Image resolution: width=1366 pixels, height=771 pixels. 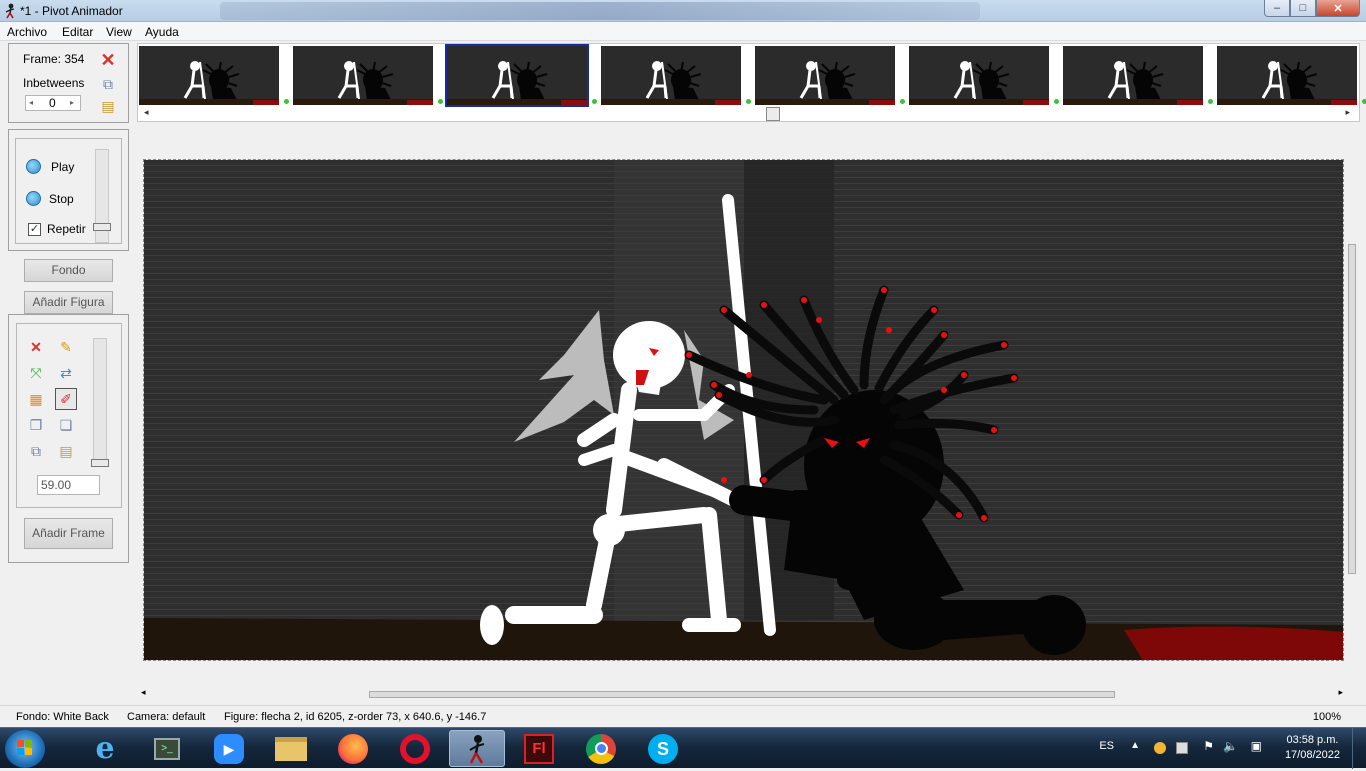 I want to click on canvas-scroll-left-icon: ◂, so click(x=143, y=692).